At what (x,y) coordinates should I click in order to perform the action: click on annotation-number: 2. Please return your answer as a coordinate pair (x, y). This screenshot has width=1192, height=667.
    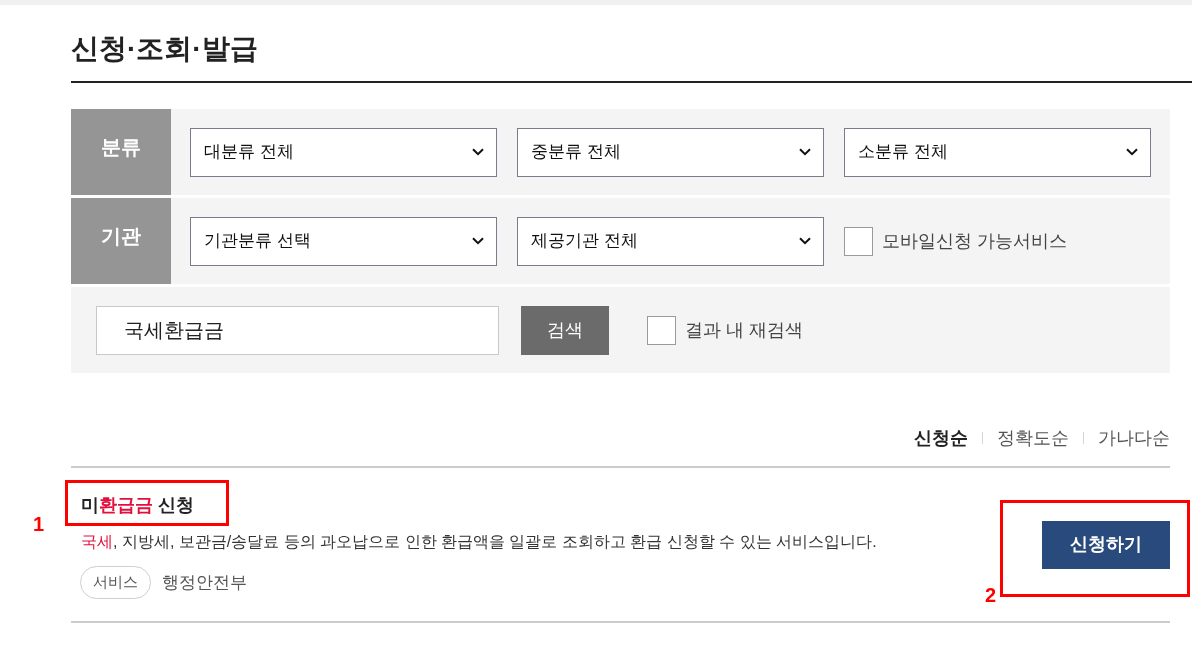
    Looking at the image, I should click on (991, 595).